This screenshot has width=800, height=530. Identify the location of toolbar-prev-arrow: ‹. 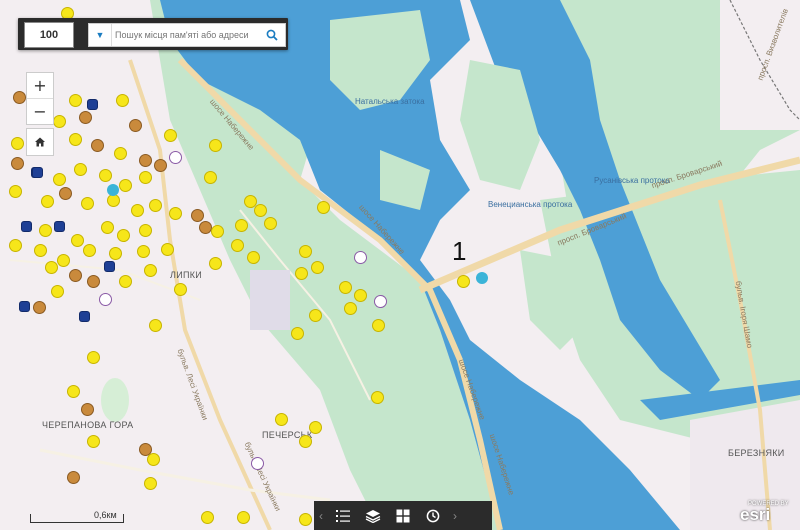
(321, 515).